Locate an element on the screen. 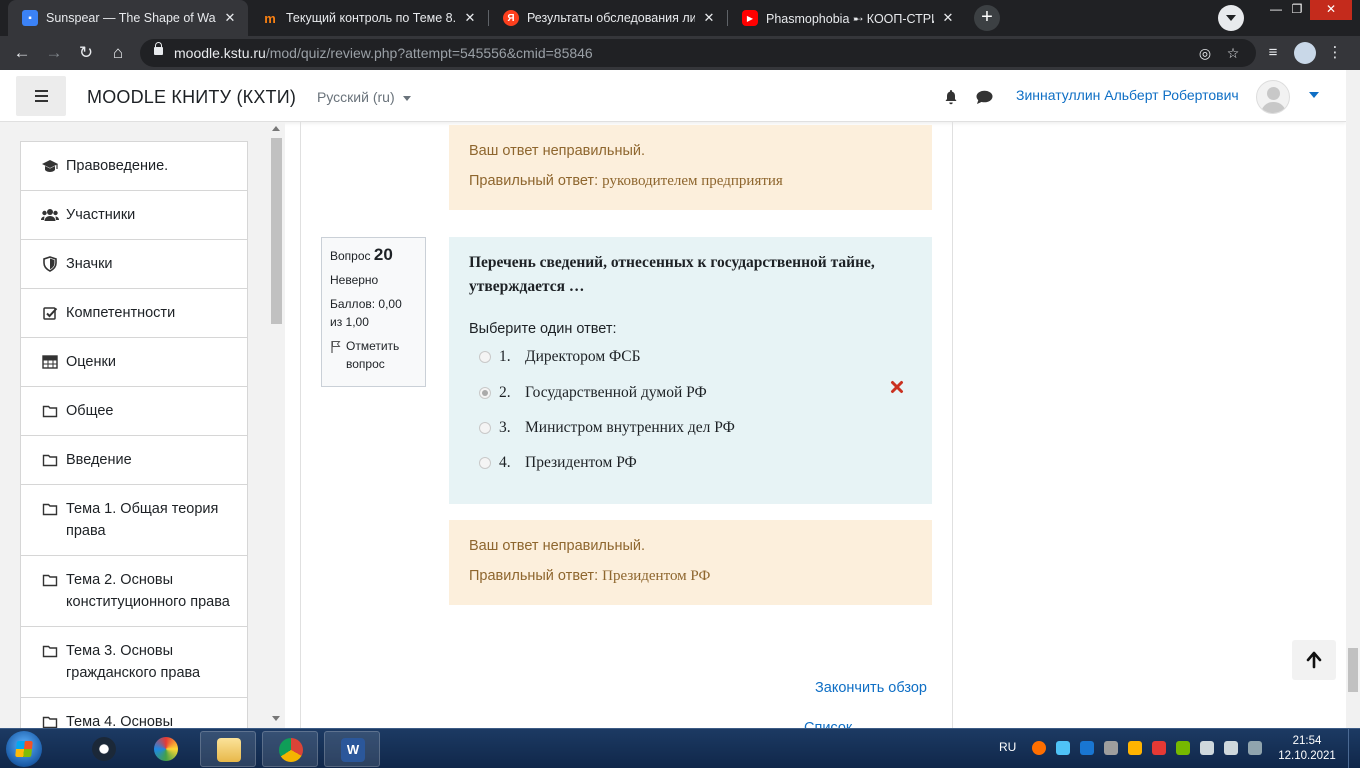 This screenshot has width=1360, height=768. answer-number: 3. is located at coordinates (505, 427).